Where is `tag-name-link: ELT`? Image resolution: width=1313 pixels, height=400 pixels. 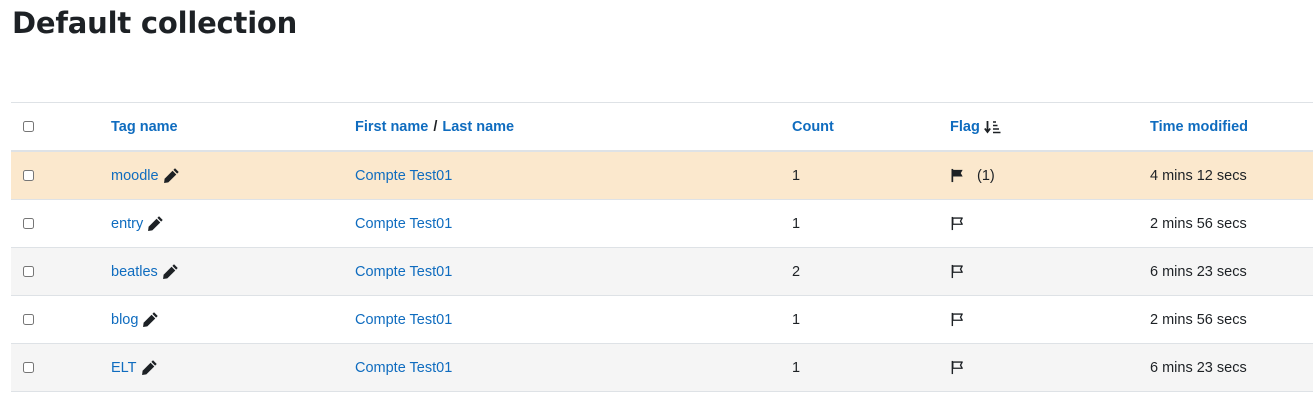 tag-name-link: ELT is located at coordinates (124, 368).